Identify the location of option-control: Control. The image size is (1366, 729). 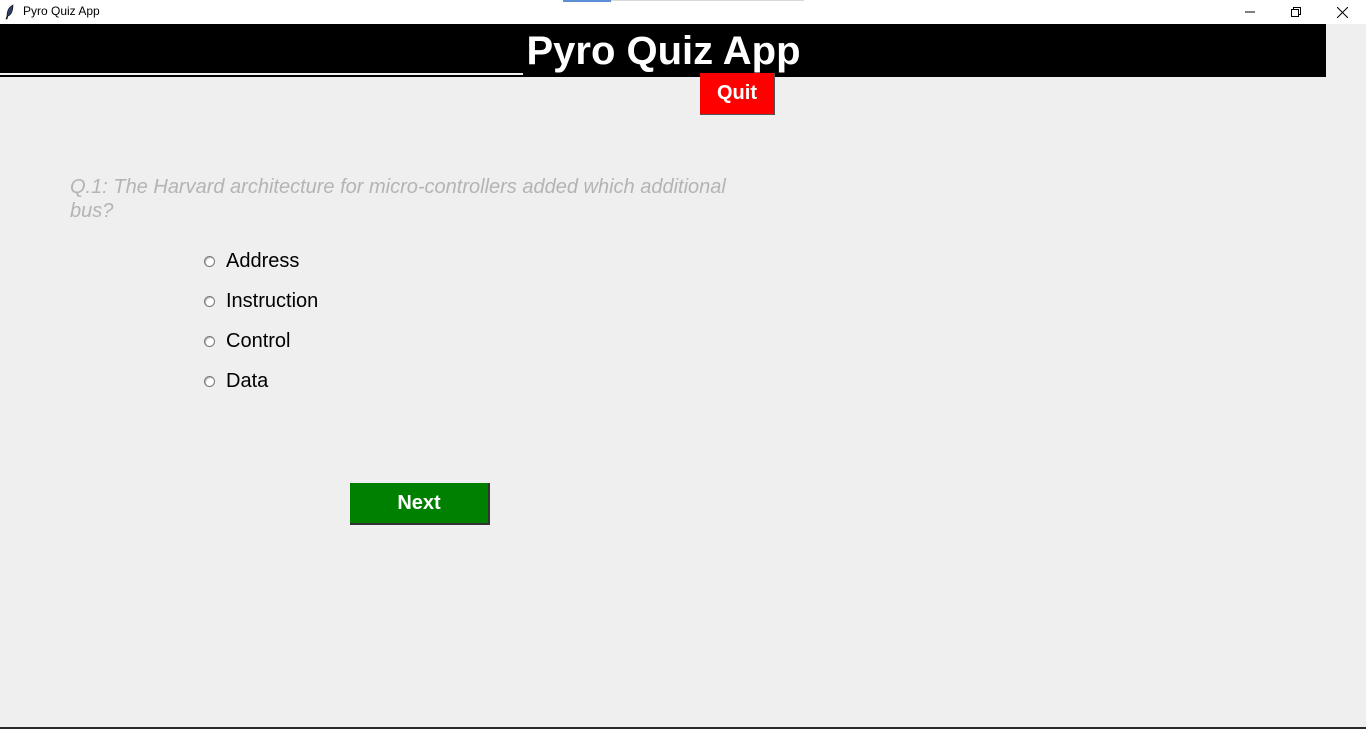
(247, 341).